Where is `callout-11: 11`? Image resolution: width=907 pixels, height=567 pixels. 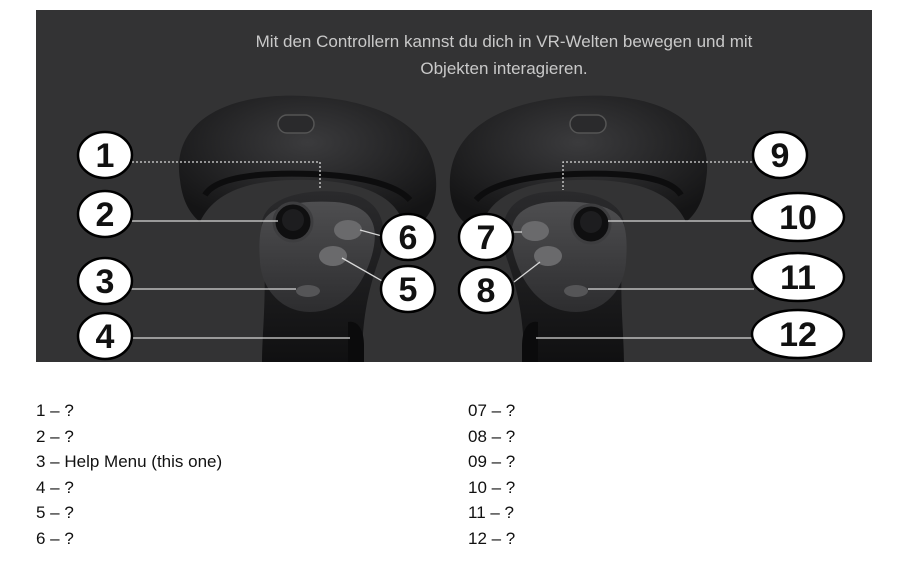
callout-11: 11 is located at coordinates (798, 277).